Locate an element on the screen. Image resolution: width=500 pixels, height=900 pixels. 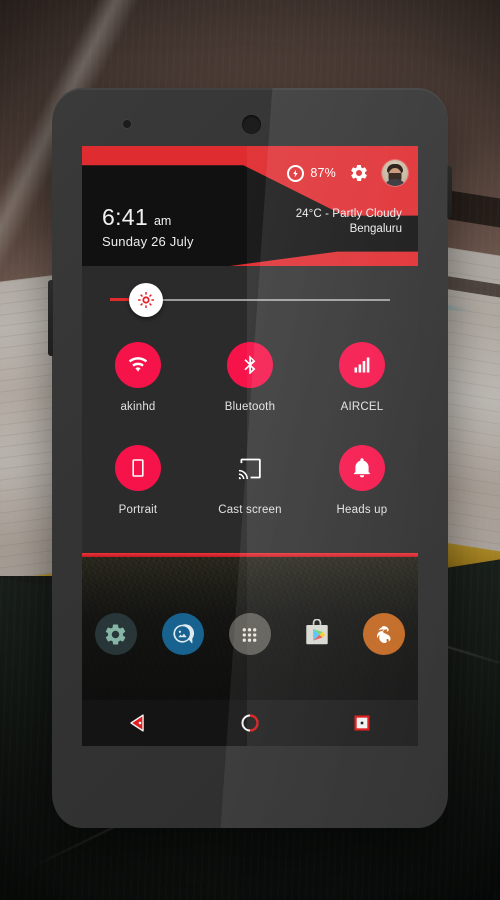
home-circle-icon is located at coordinates (250, 723).